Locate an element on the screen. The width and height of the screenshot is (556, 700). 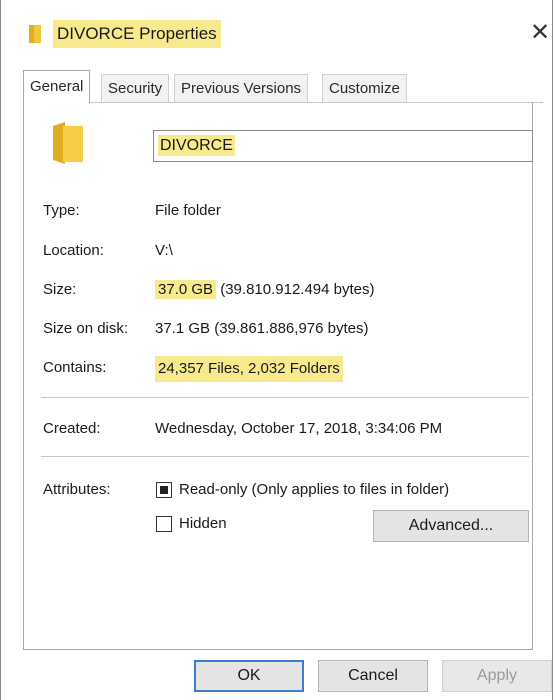
created-value: Wednesday, October 17, 2018, 3:34:06 PM is located at coordinates (299, 428).